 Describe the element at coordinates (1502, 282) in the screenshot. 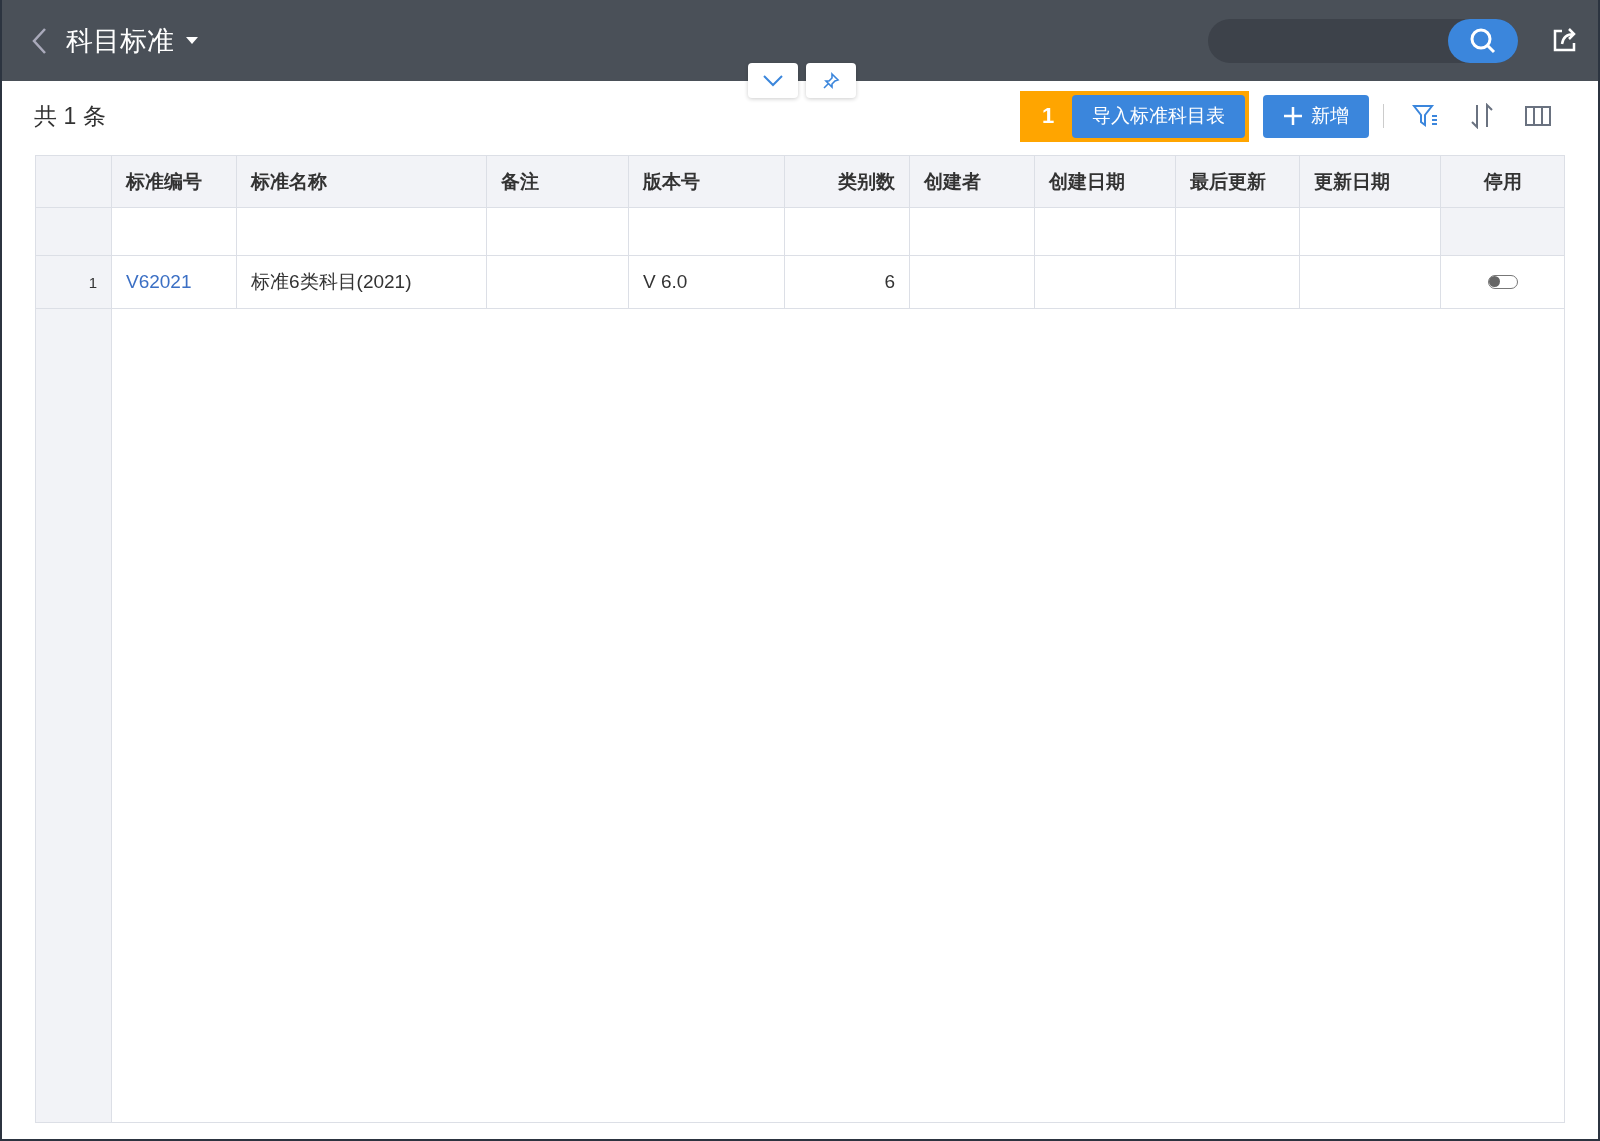

I see `disable-switch` at that location.